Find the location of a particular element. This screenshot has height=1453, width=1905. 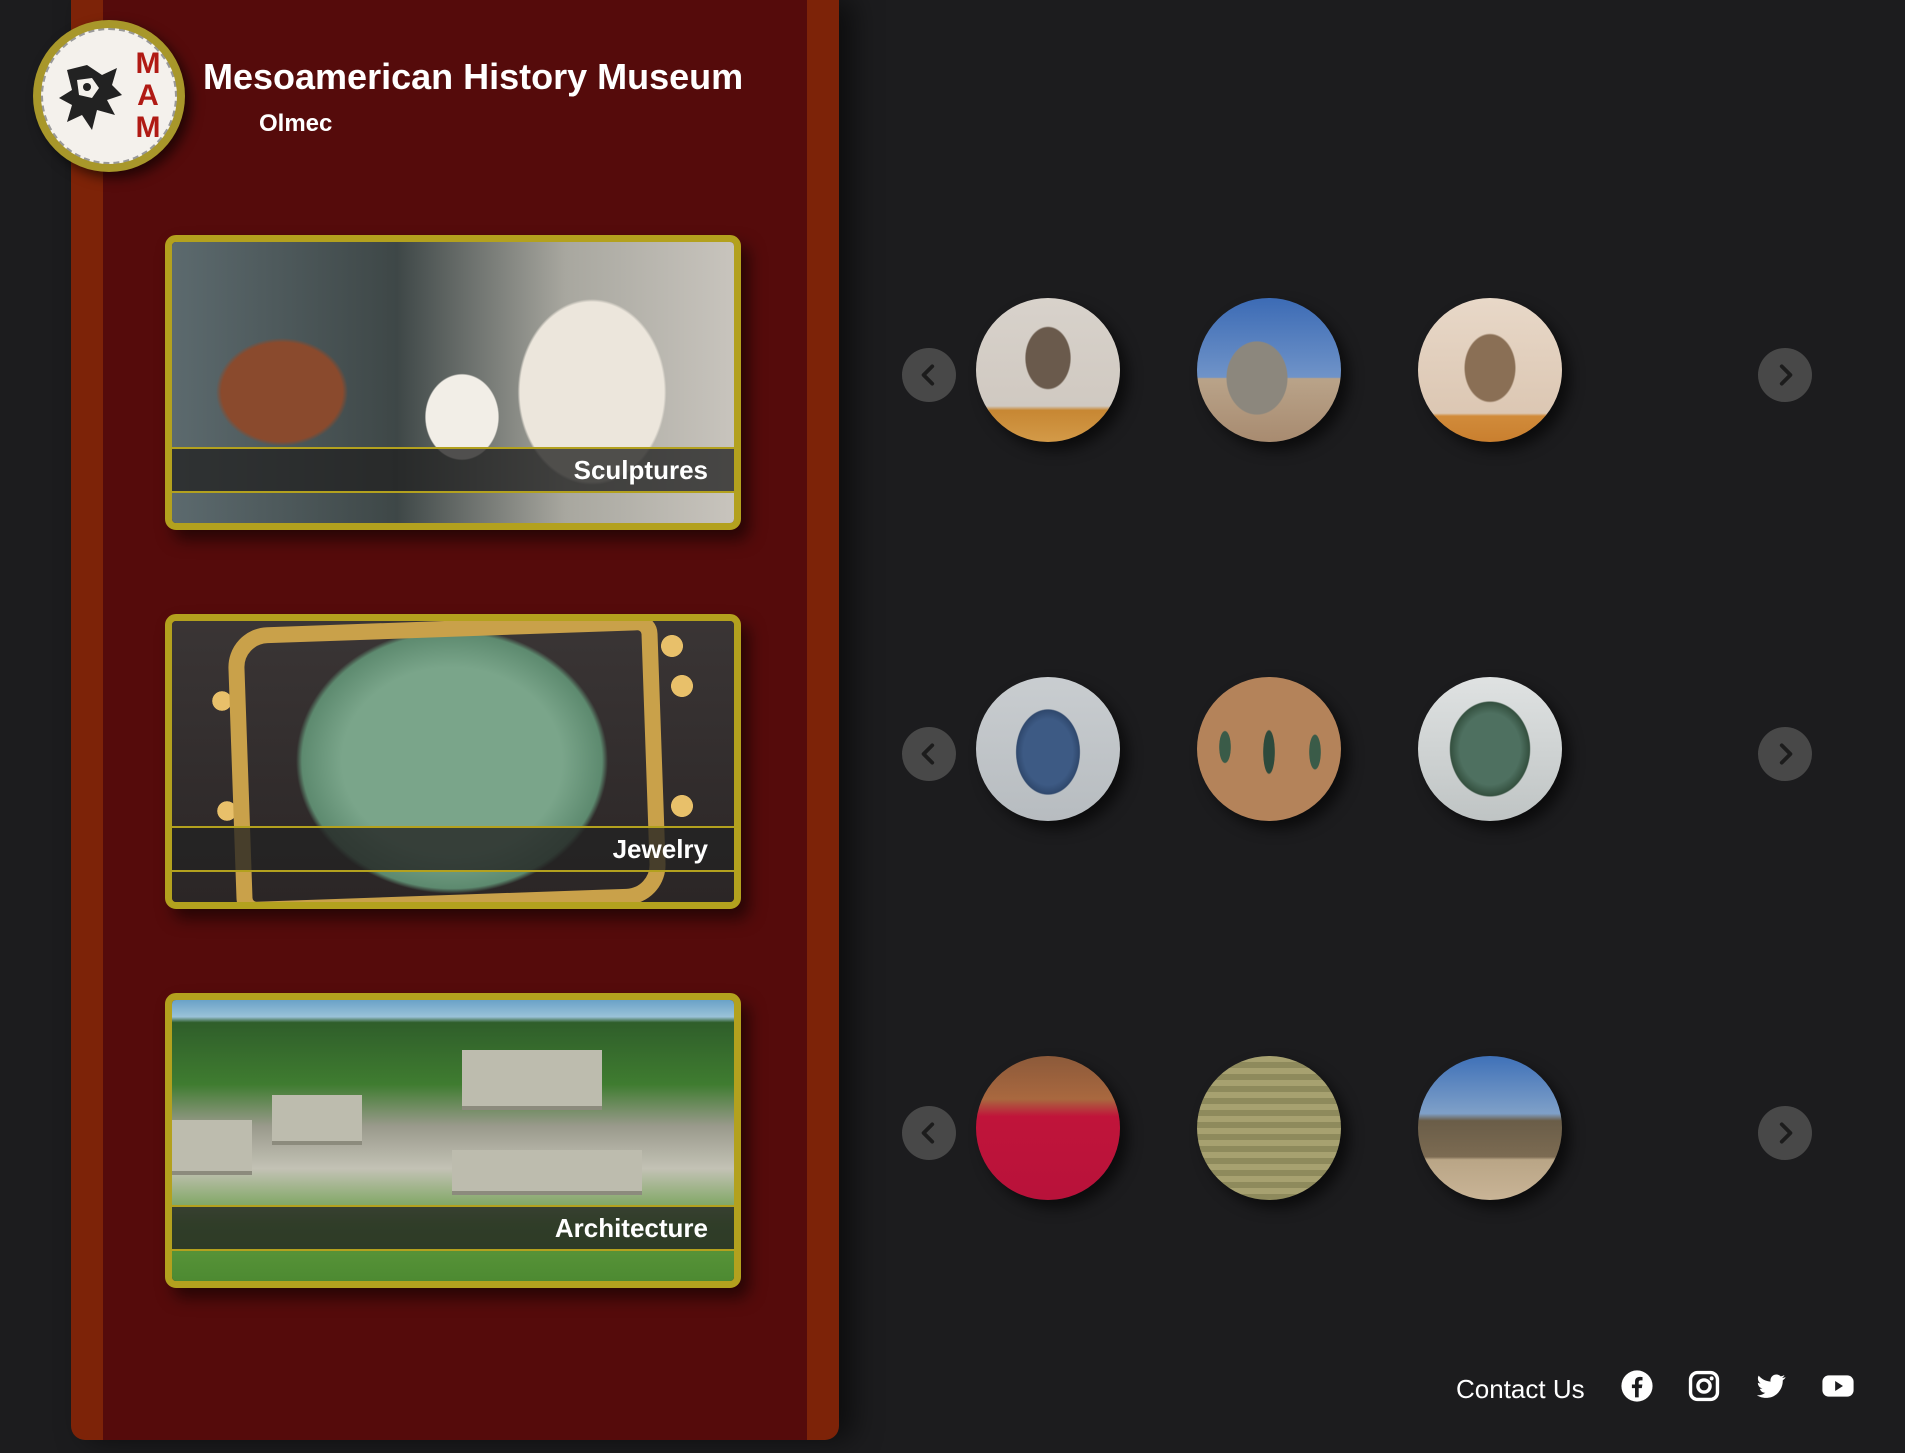

instagram-icon is located at coordinates (1704, 1386).